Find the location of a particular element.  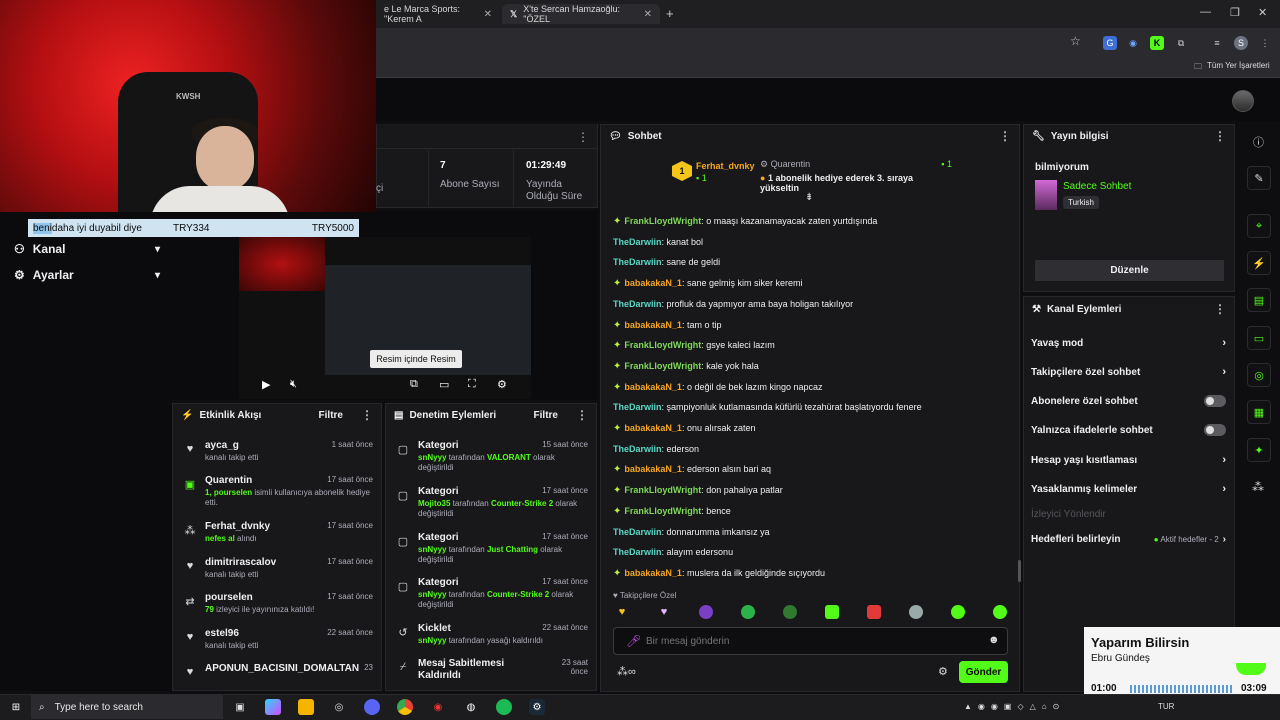

mute-icon: 🔇︎ is located at coordinates (293, 384).